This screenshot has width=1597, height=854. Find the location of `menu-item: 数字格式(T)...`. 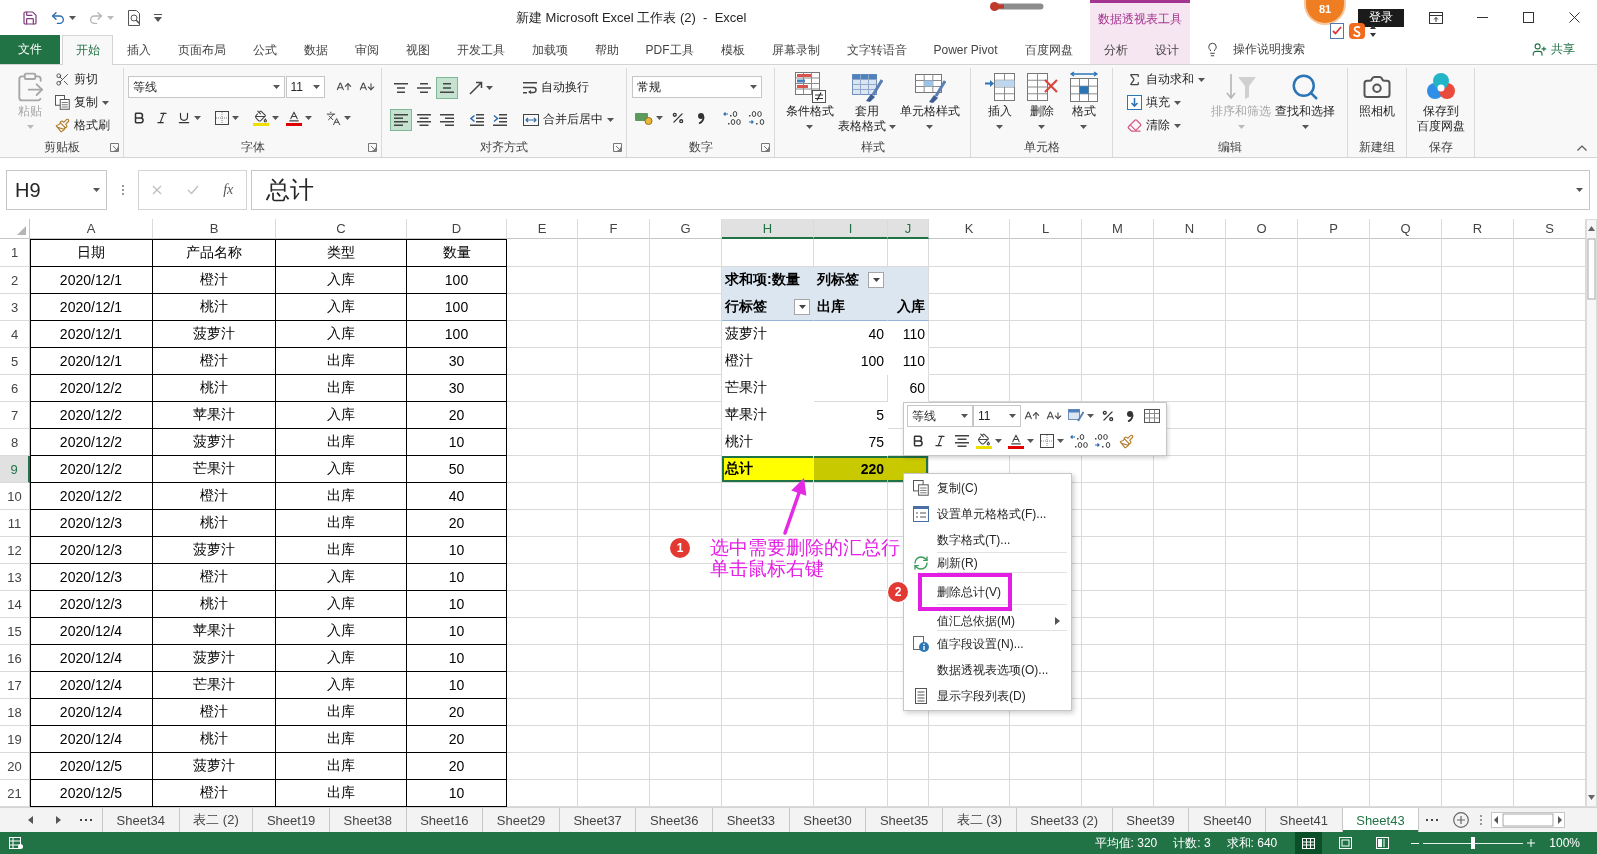

menu-item: 数字格式(T)... is located at coordinates (987, 540).